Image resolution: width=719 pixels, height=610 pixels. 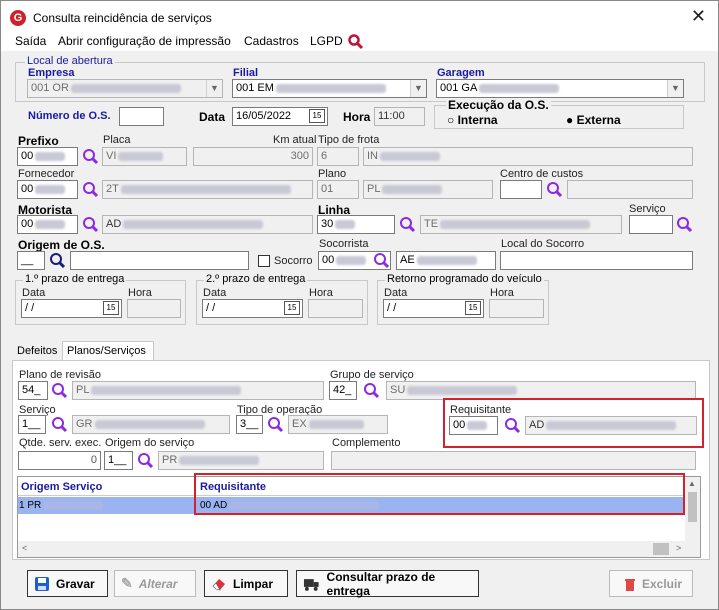 What do you see at coordinates (37, 352) in the screenshot?
I see `tab-defeitos: Defeitos` at bounding box center [37, 352].